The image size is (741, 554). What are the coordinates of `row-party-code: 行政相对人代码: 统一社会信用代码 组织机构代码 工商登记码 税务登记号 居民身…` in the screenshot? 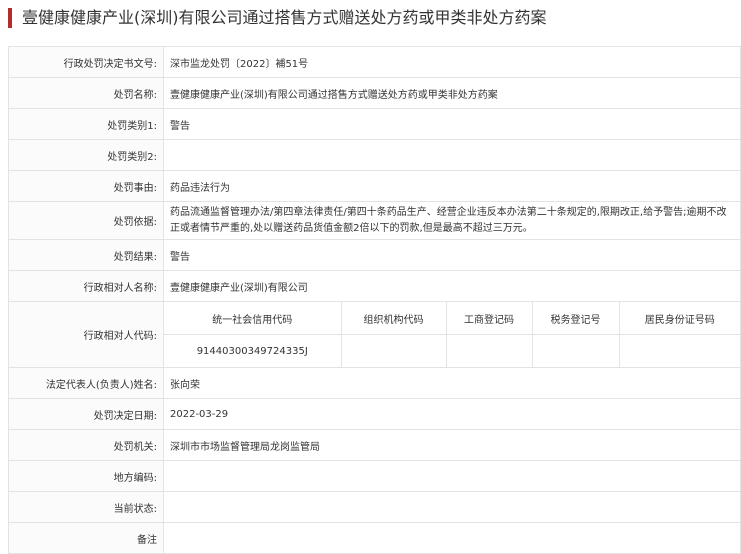 It's located at (374, 334).